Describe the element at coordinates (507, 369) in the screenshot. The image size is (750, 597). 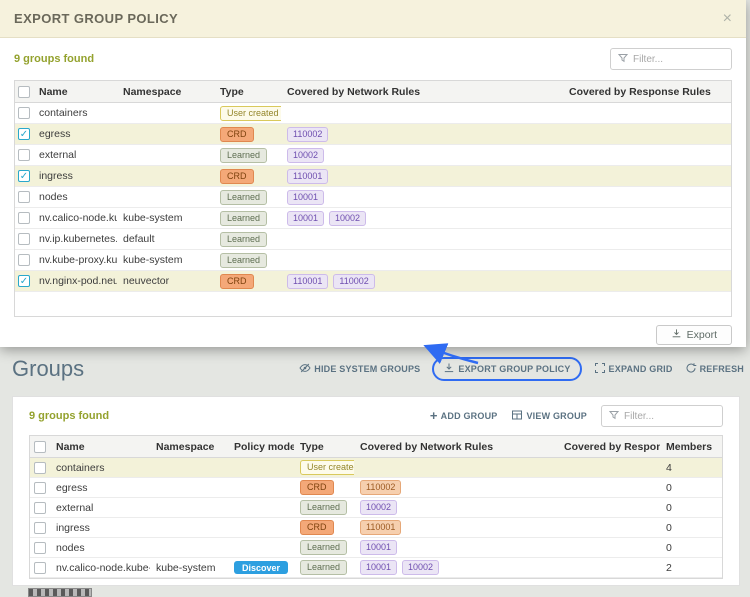
I see `export-group-policy-button: EXPORT GROUP POLICY` at that location.